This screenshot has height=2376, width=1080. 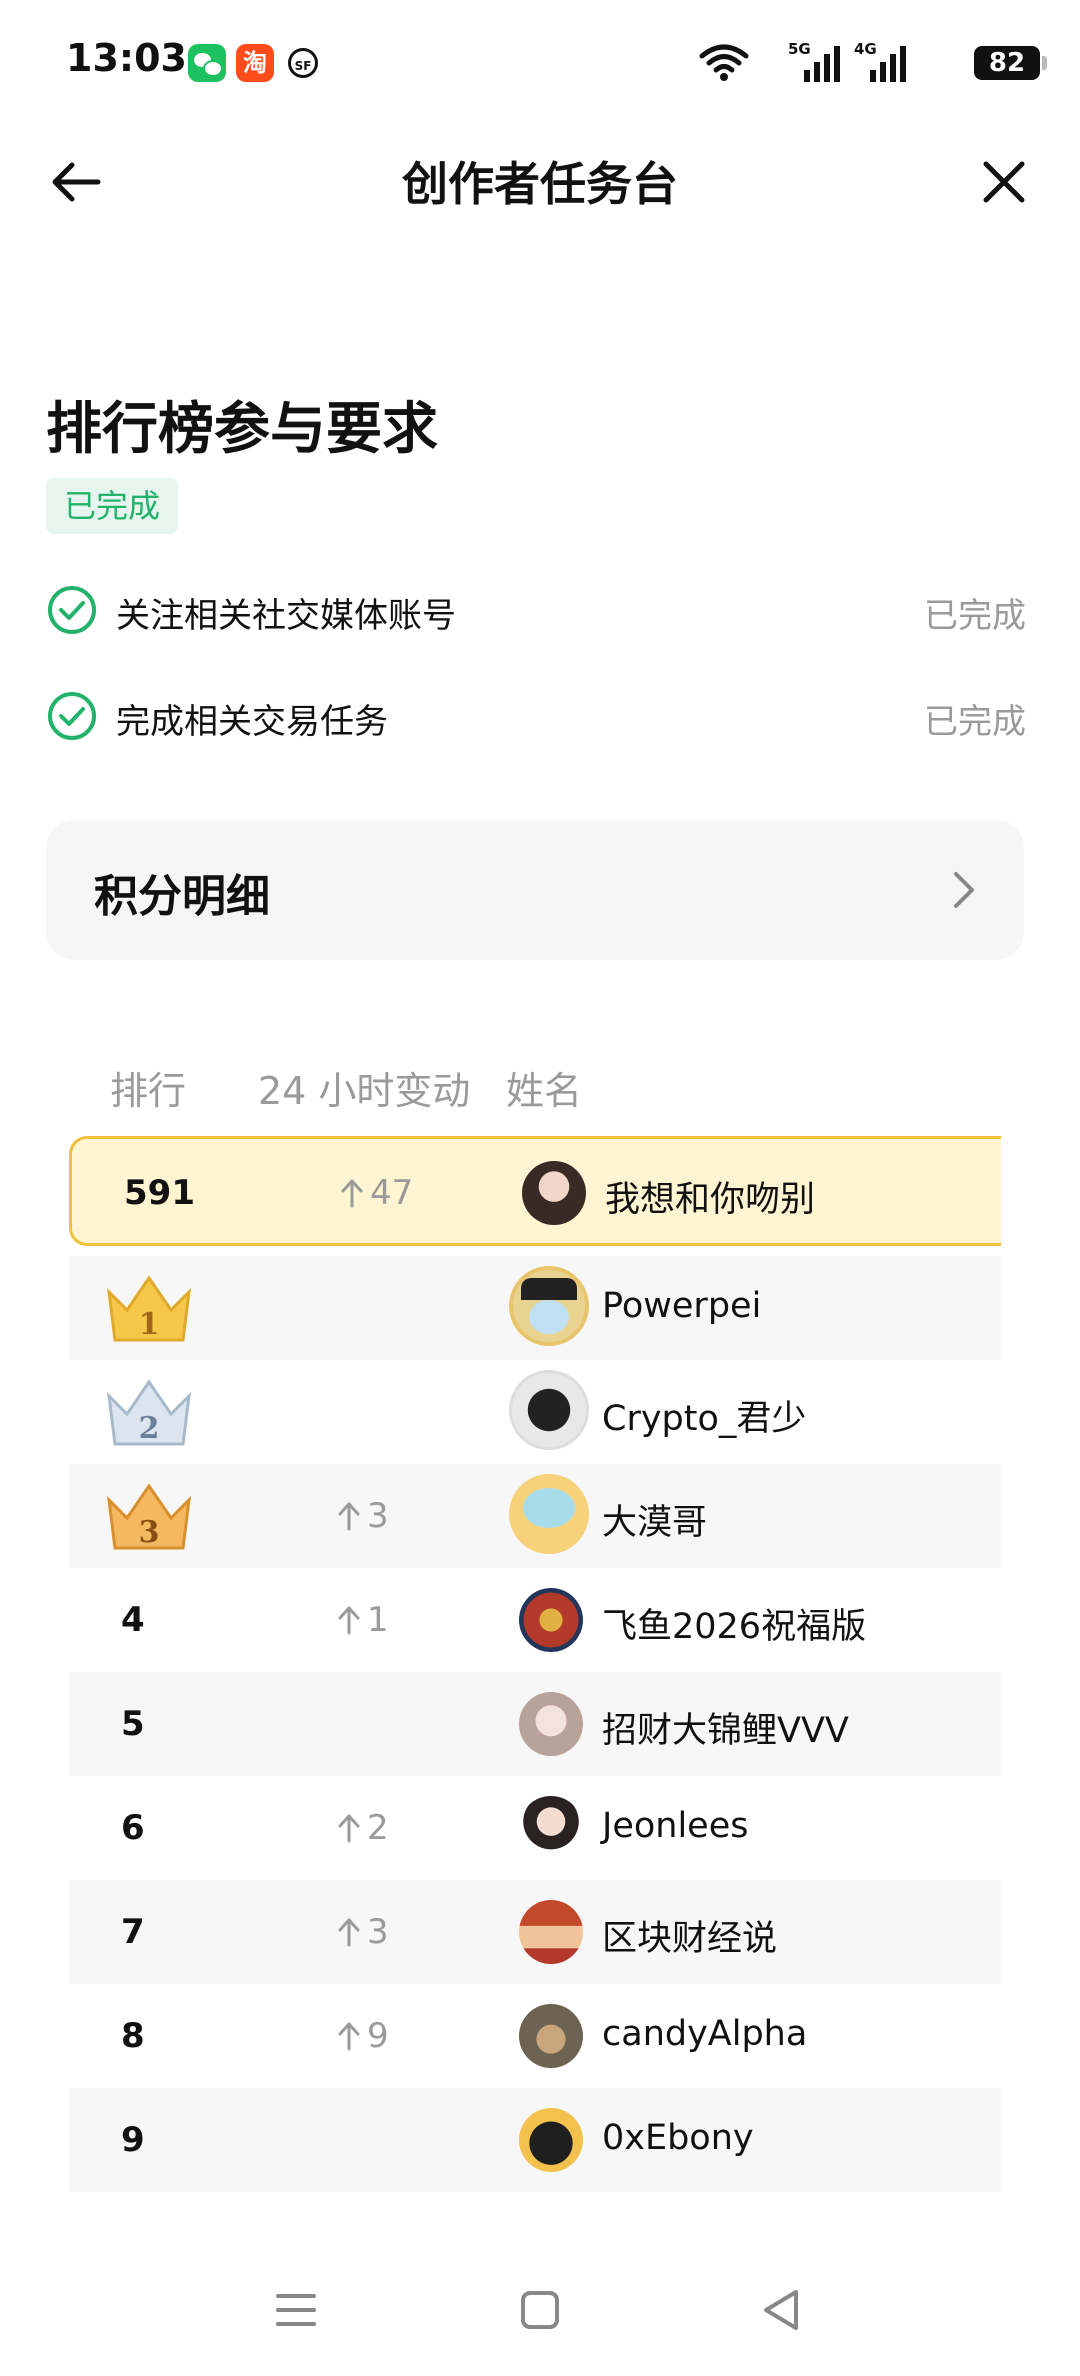 I want to click on table-row: 6 2 Jeonlees, so click(x=535, y=1828).